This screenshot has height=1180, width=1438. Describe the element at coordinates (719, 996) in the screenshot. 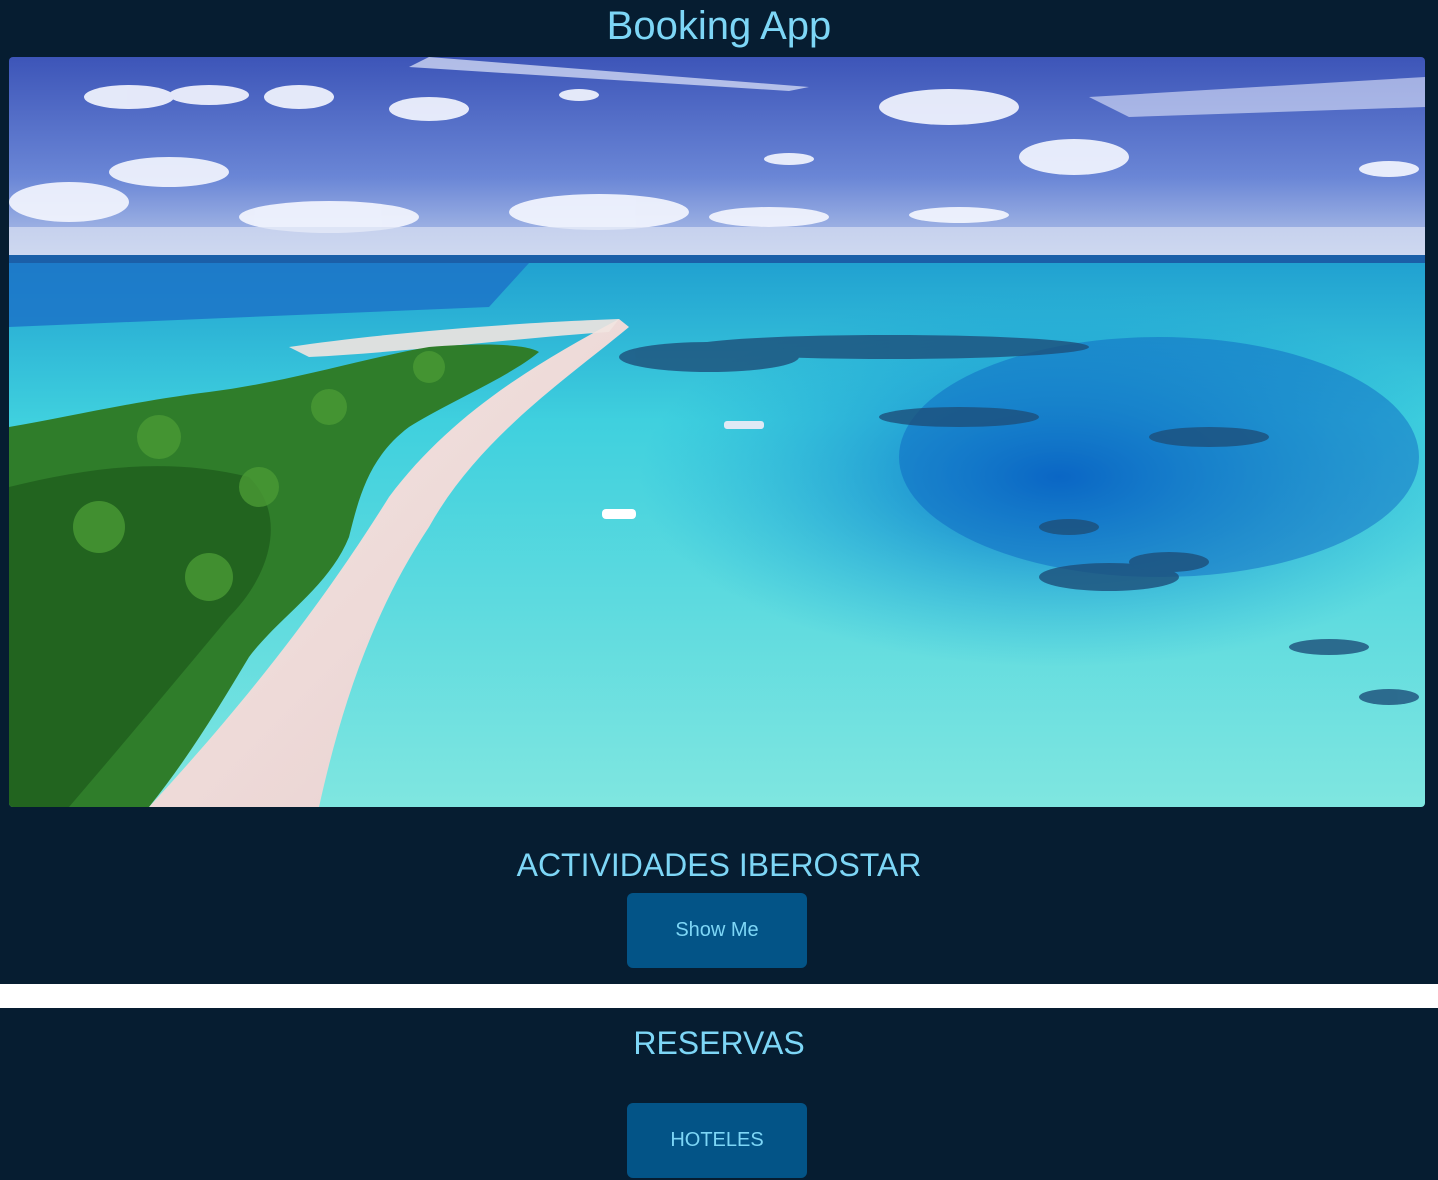

I see `section-divider` at that location.